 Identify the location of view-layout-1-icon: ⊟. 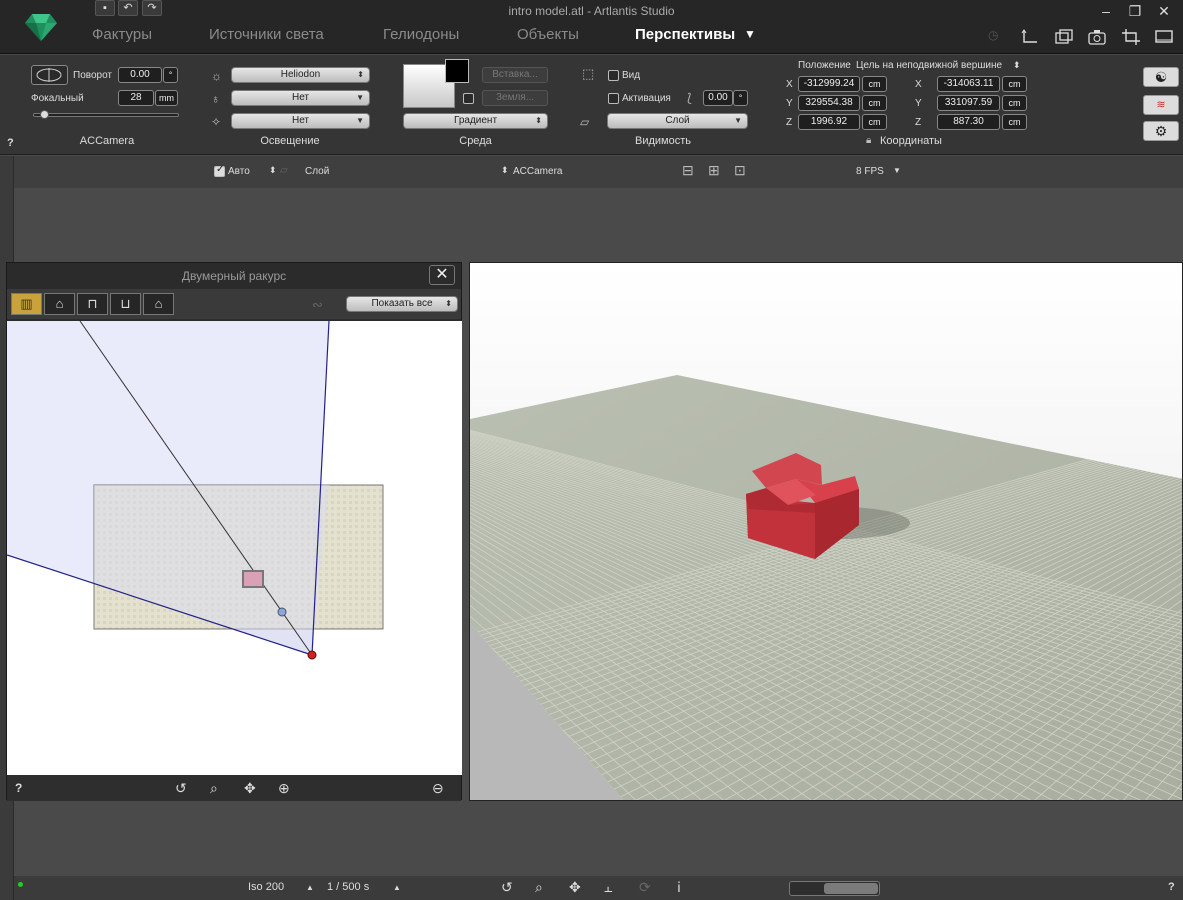
(688, 170).